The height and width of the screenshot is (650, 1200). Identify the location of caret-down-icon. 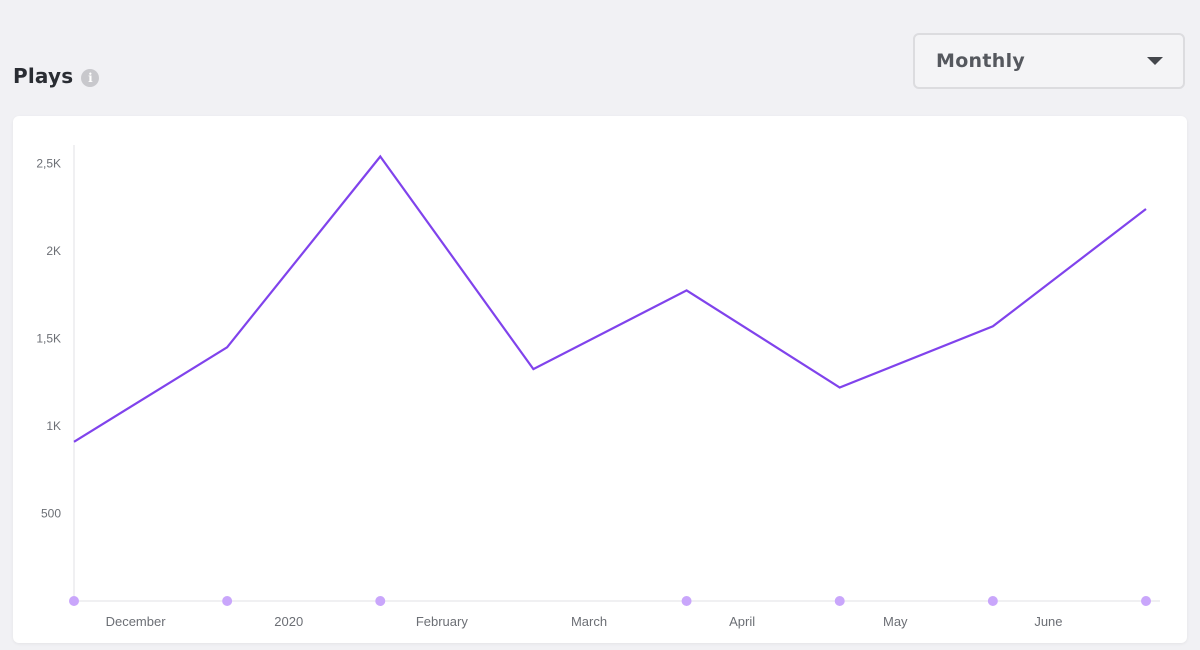
(1155, 61).